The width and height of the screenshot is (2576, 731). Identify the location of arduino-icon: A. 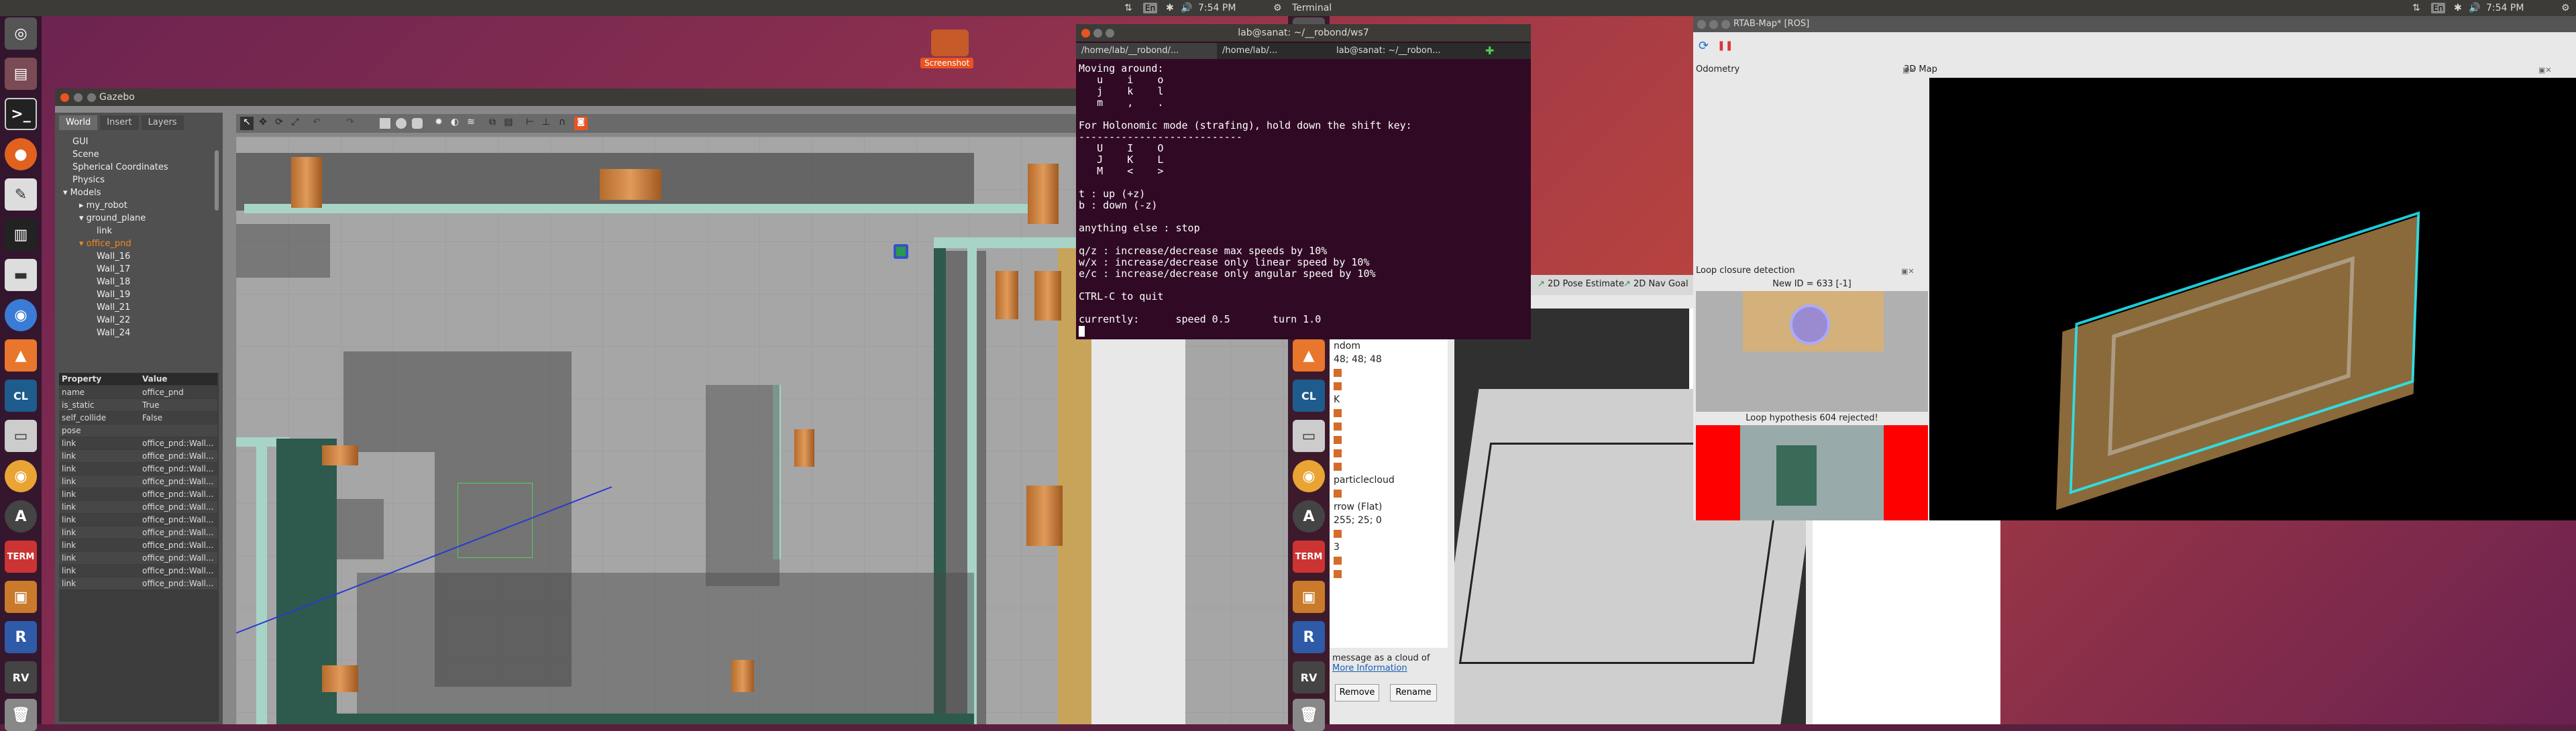
(1309, 516).